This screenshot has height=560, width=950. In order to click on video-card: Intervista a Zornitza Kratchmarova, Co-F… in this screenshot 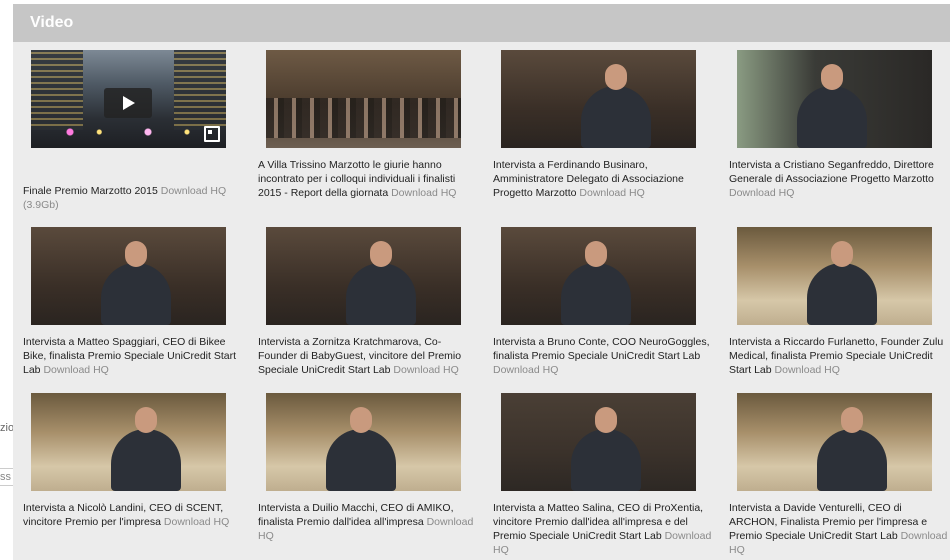, I will do `click(365, 302)`.